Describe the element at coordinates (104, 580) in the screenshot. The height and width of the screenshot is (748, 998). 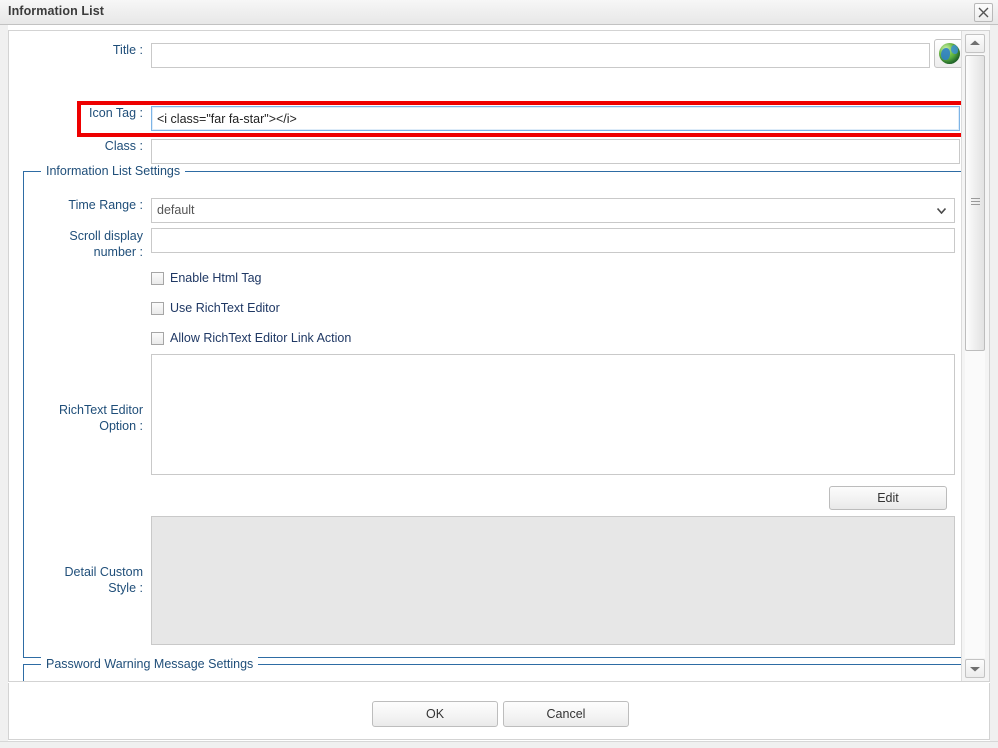
I see `detail-custom-style-label: Detail Custom Style :` at that location.